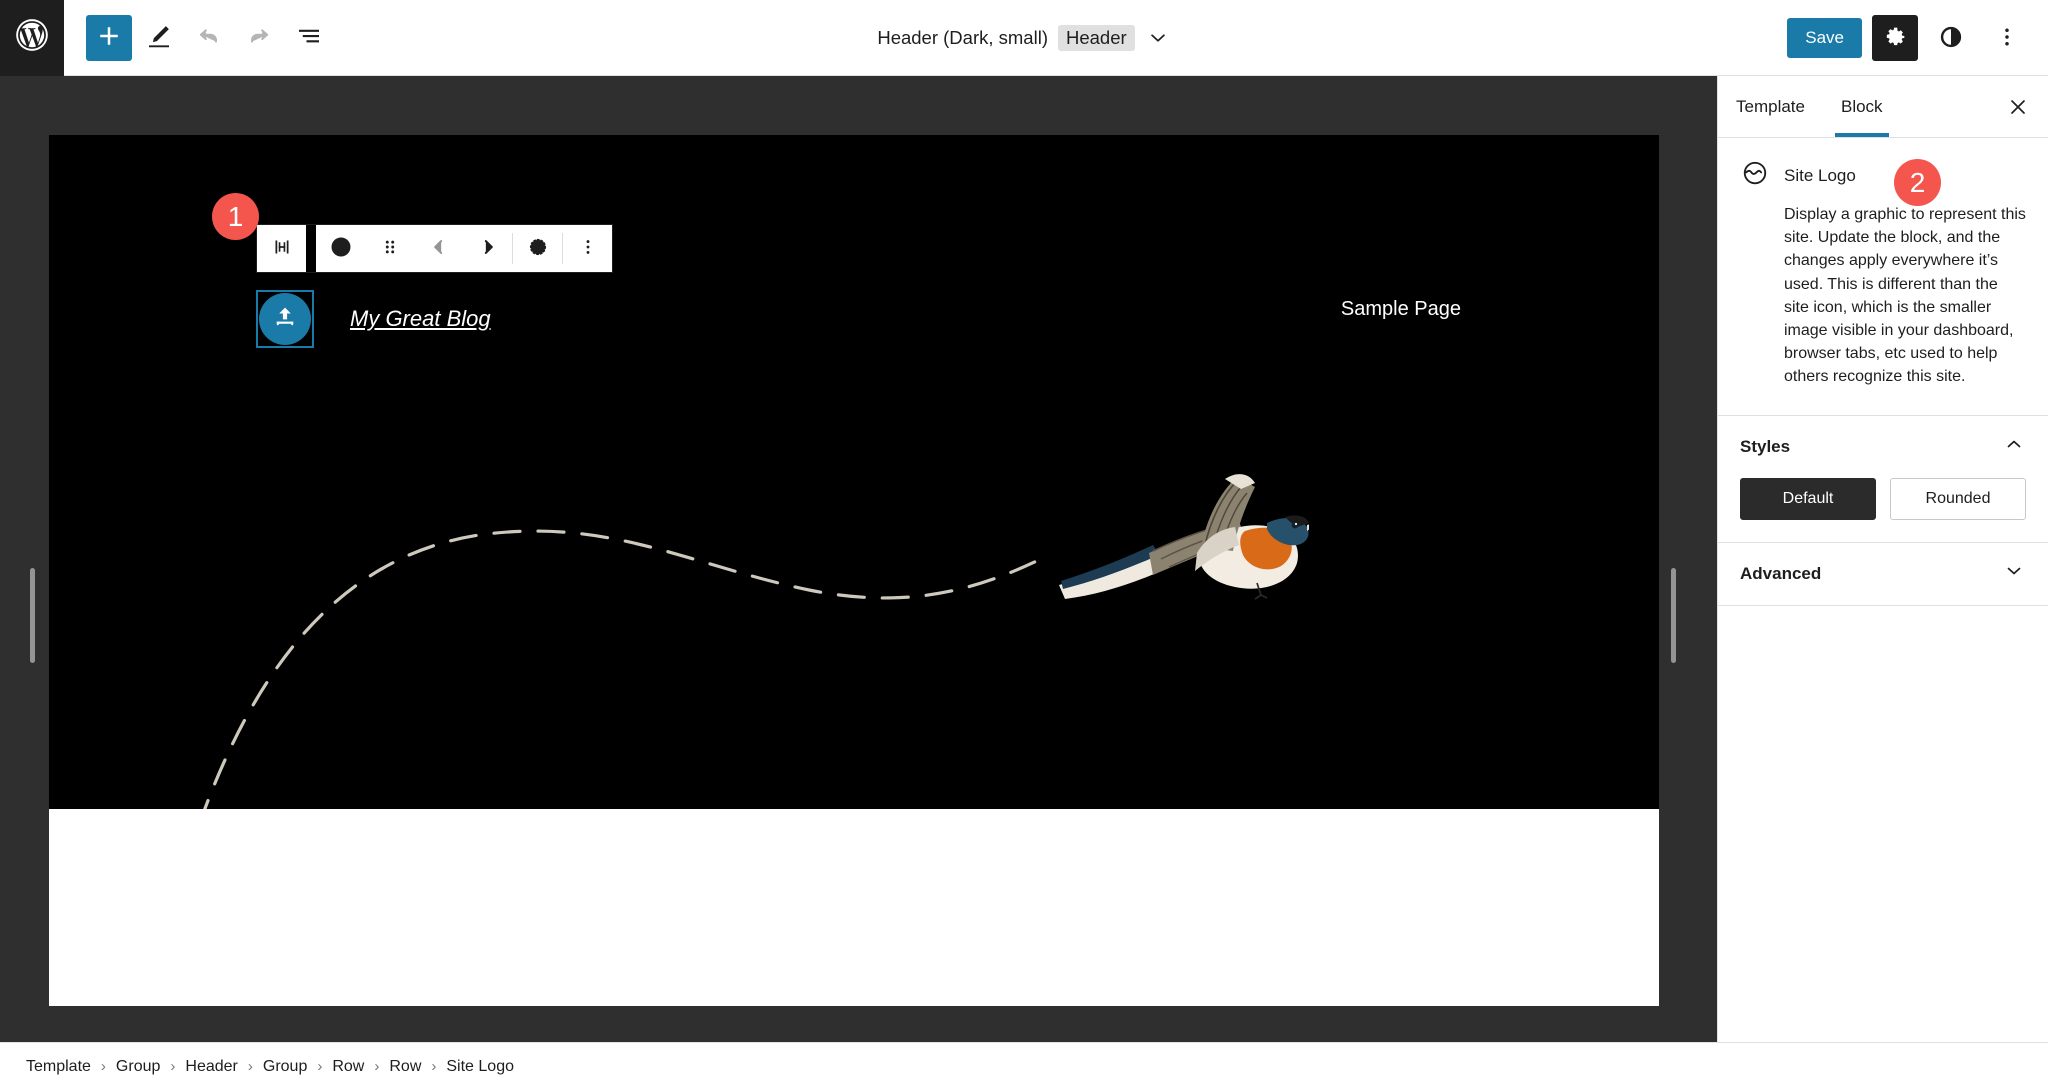  I want to click on style-option-default: Default, so click(1808, 498).